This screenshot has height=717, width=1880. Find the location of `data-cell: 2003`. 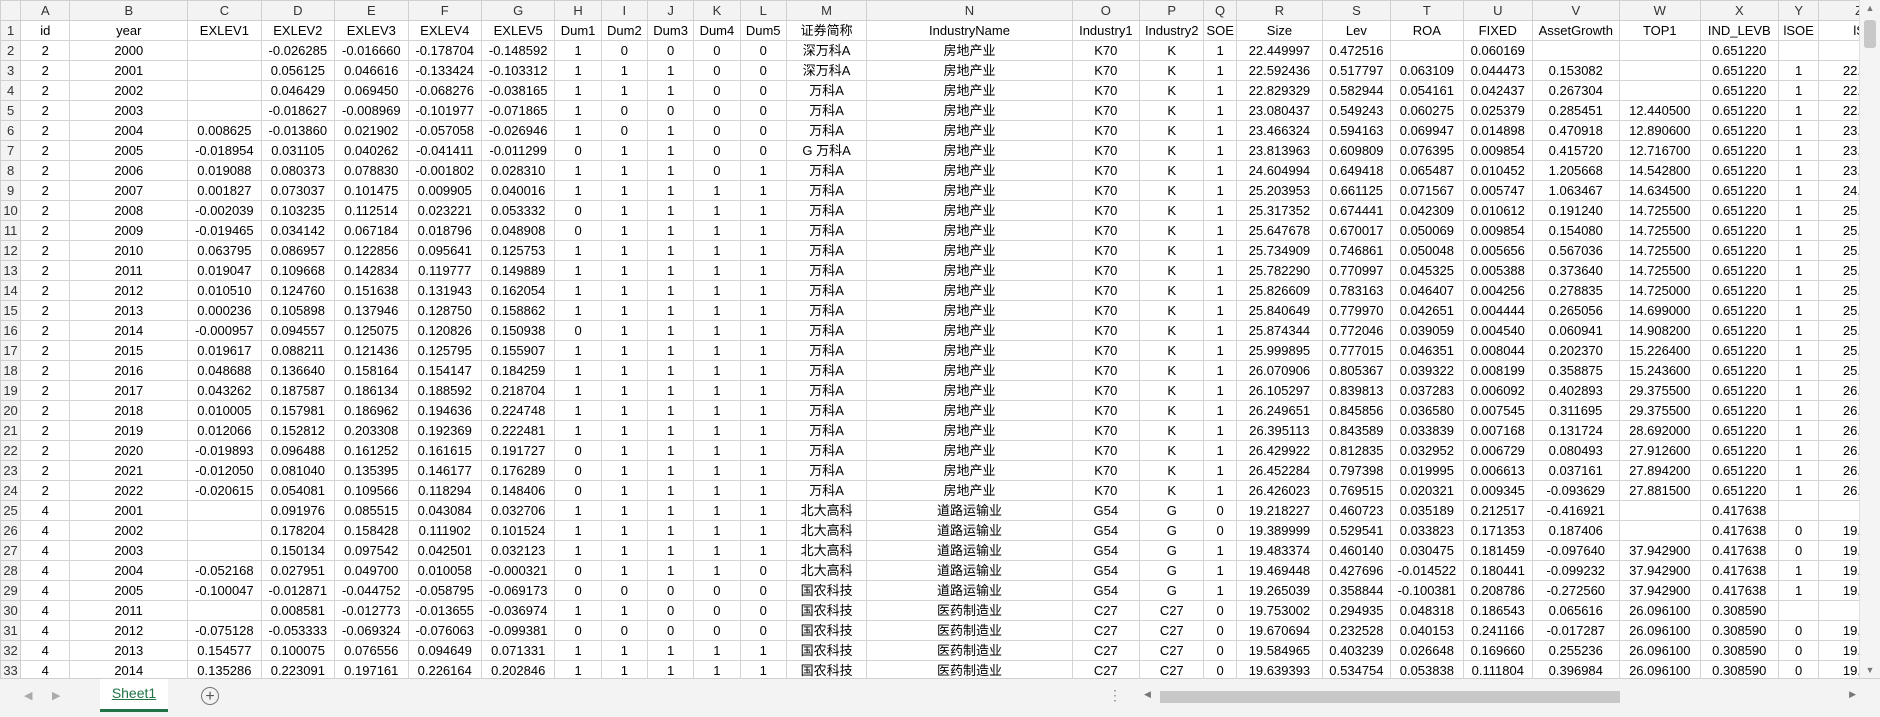

data-cell: 2003 is located at coordinates (129, 550).